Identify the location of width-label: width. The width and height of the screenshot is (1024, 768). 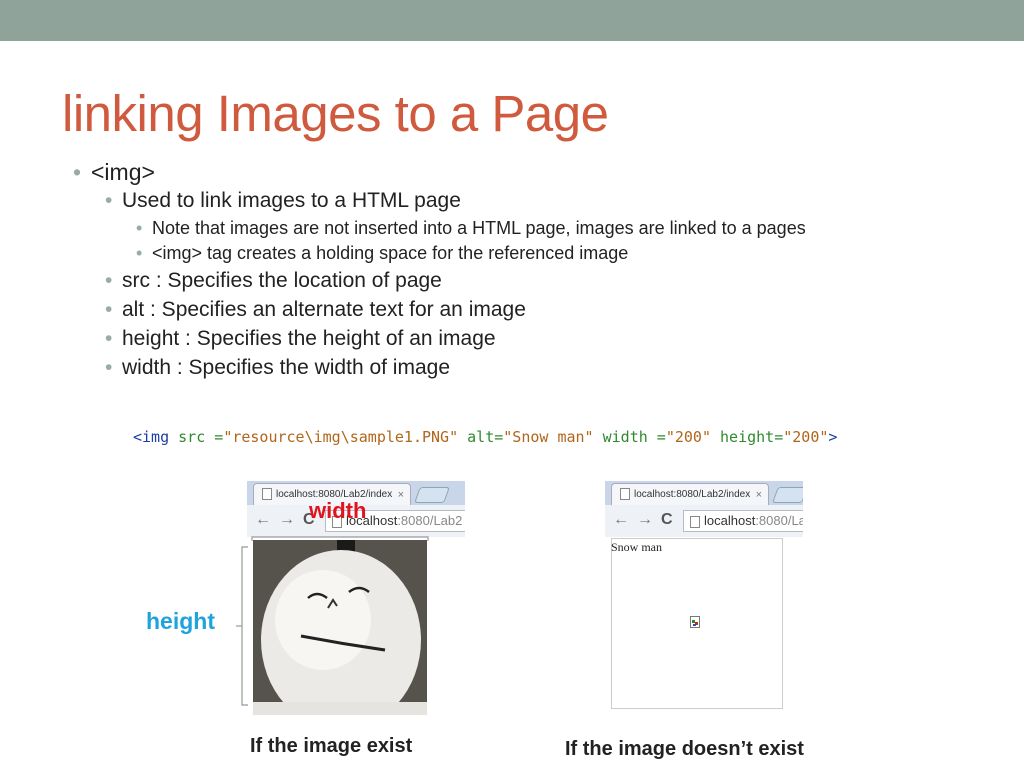
(338, 510).